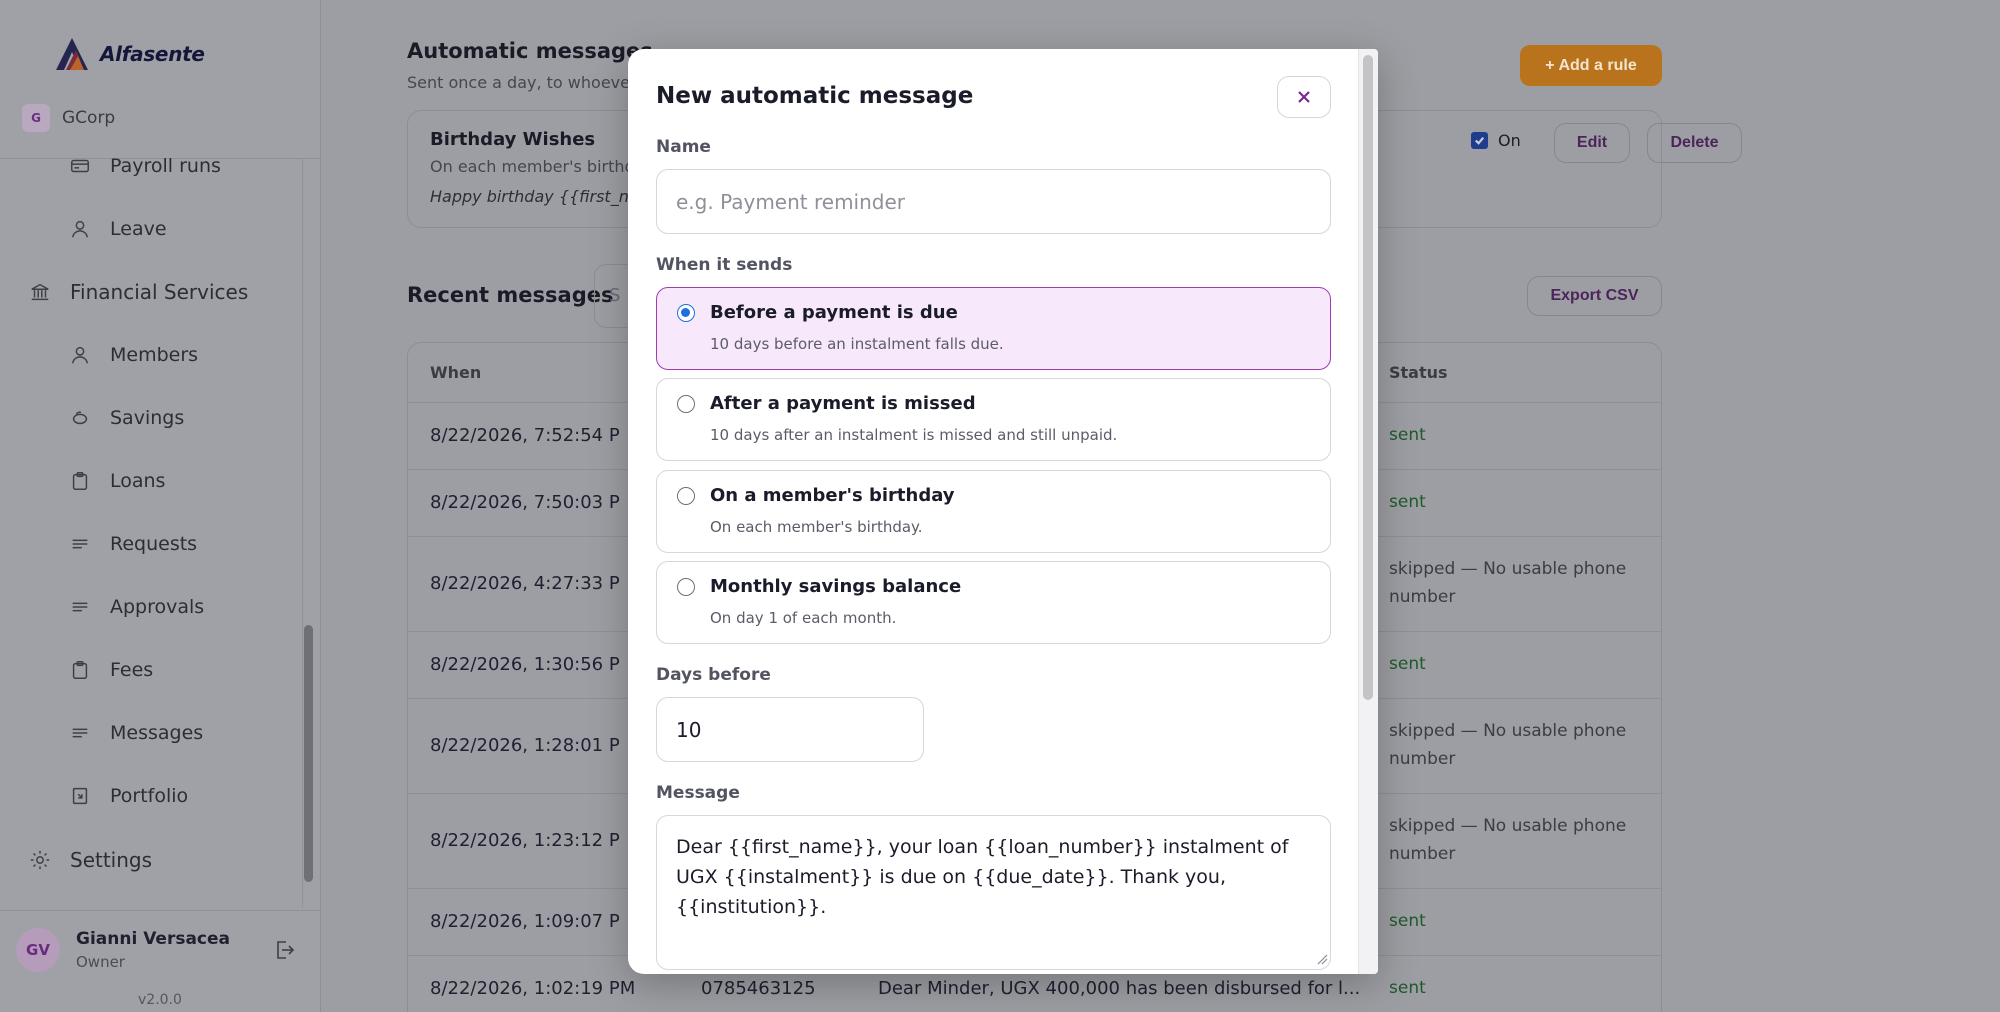 This screenshot has width=2000, height=1012. I want to click on option-description: 10 days before an instalment falls due., so click(857, 344).